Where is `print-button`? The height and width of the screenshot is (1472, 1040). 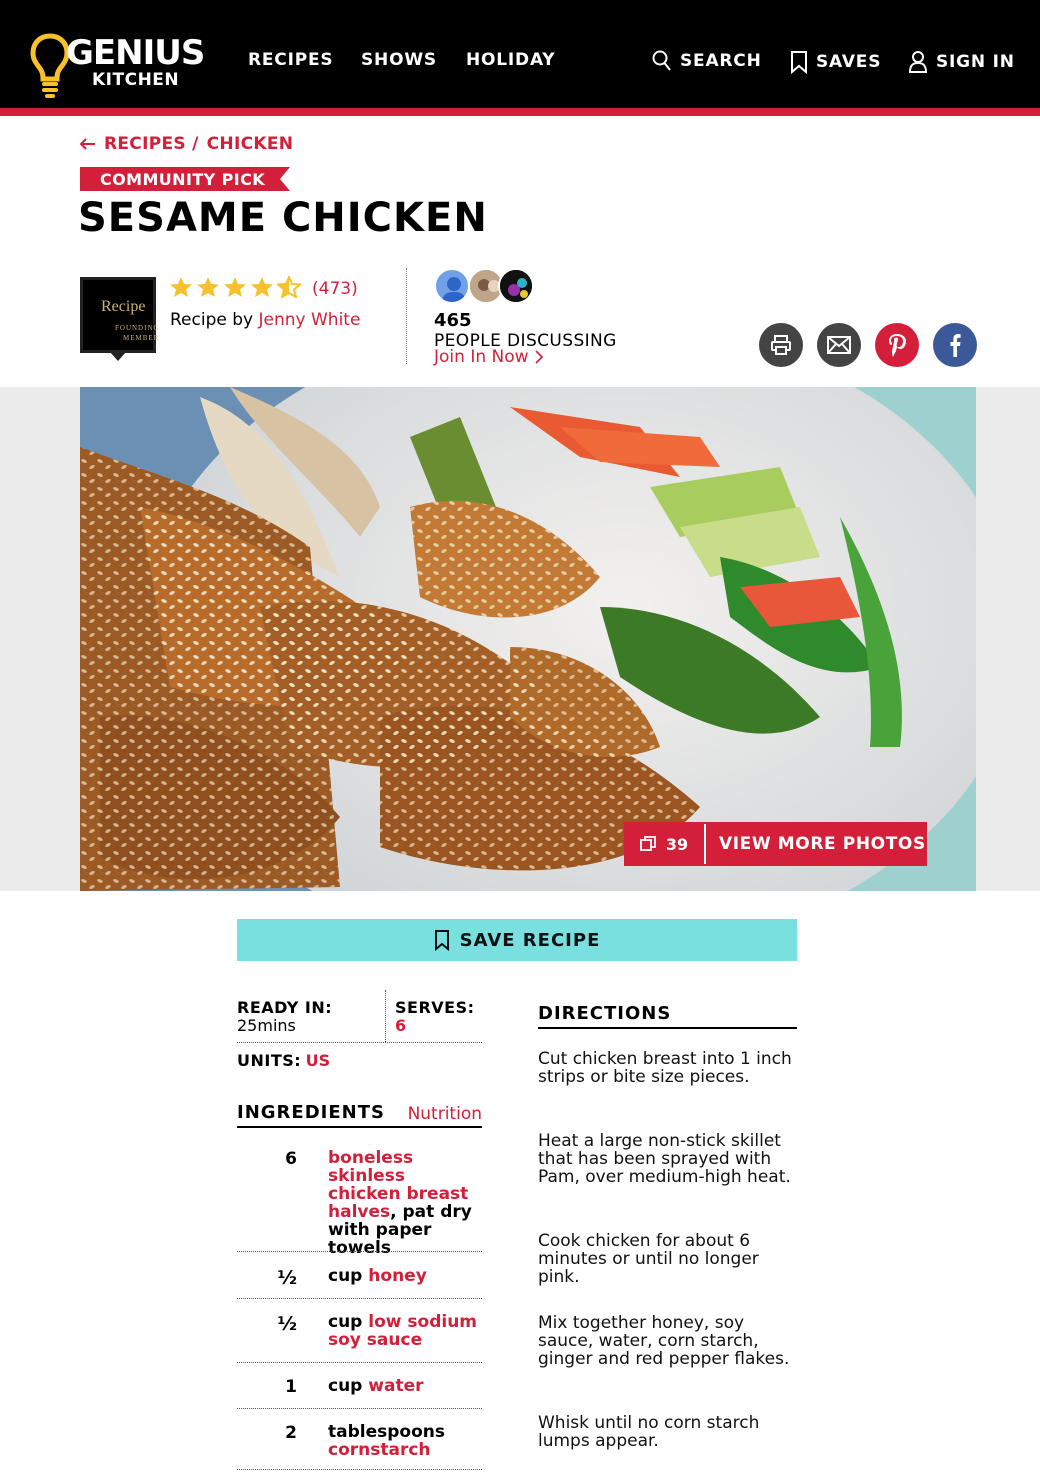 print-button is located at coordinates (781, 345).